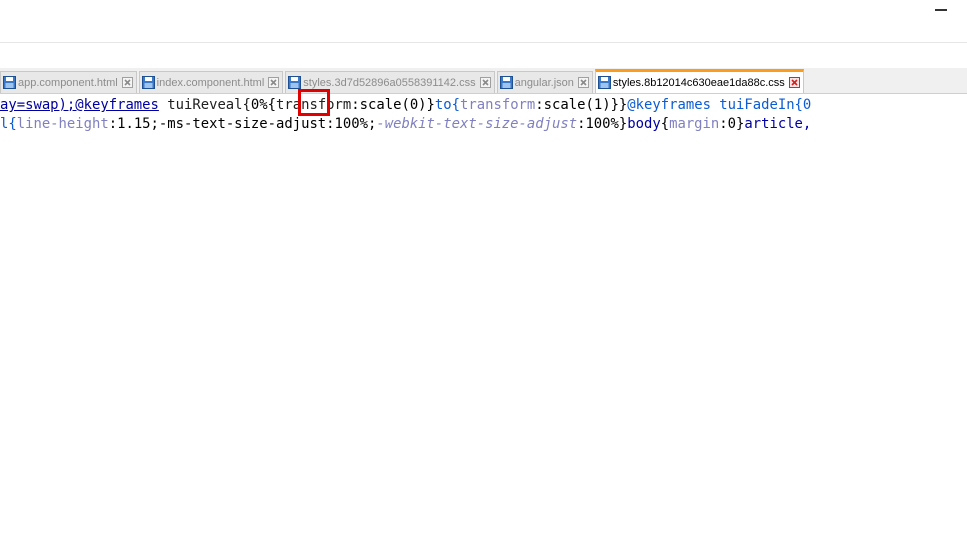 The height and width of the screenshot is (541, 967). I want to click on tab-index-component-html: index.component.html, so click(211, 82).